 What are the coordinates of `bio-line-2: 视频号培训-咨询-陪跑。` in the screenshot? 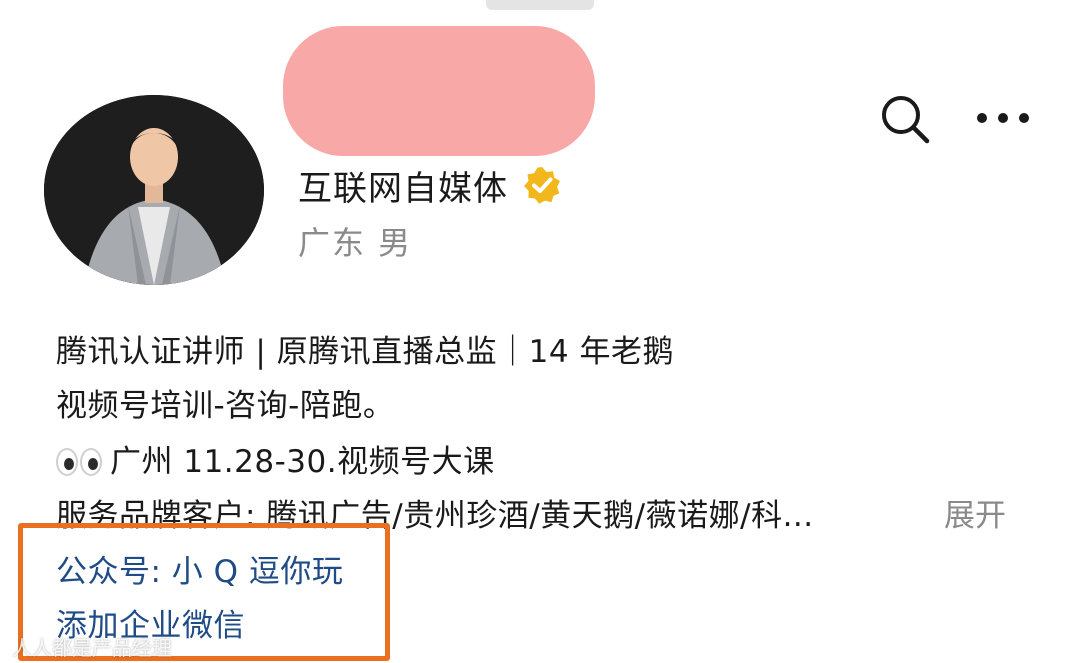 It's located at (225, 406).